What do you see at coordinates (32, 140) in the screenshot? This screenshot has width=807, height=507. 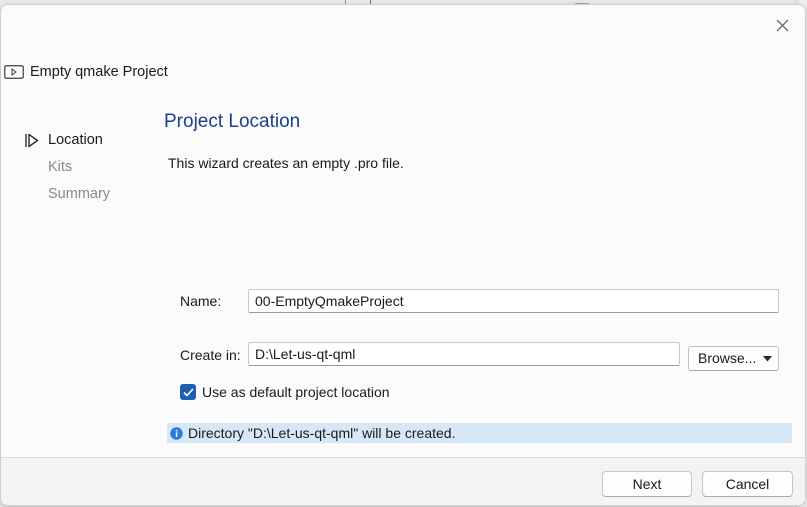 I see `play-outline-icon` at bounding box center [32, 140].